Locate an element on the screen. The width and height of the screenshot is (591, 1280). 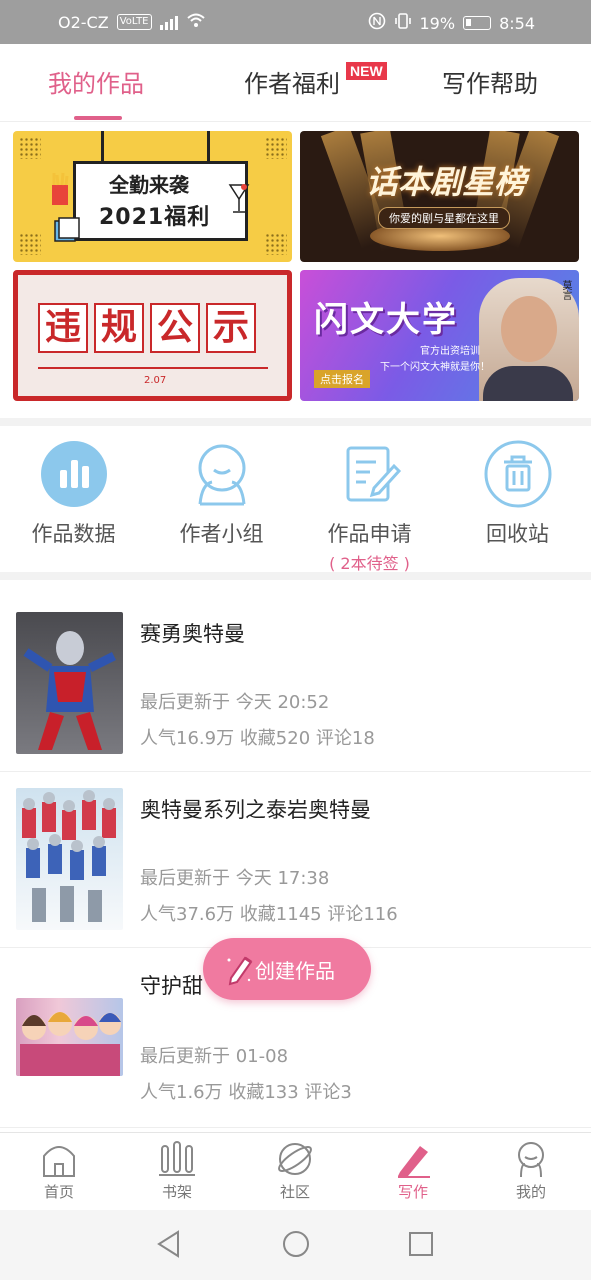
nav-label: 写作 is located at coordinates (412, 1192).